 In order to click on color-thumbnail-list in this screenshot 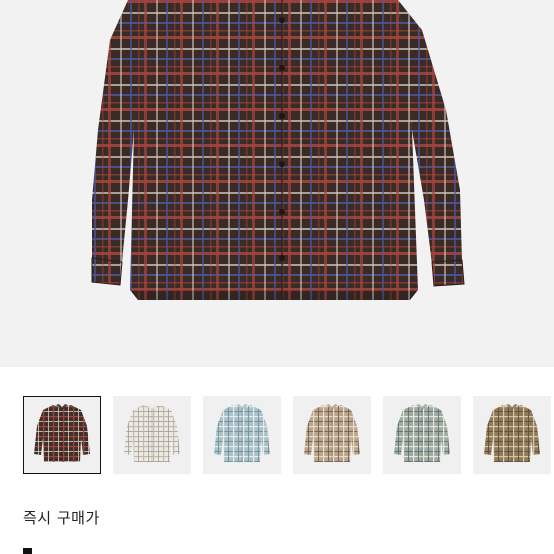, I will do `click(287, 435)`.